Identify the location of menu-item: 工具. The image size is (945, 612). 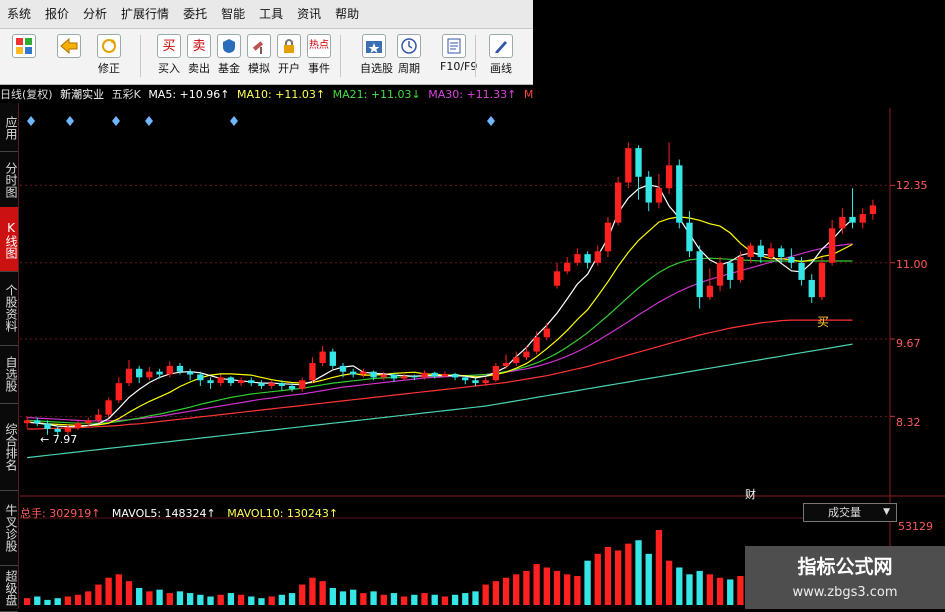
(271, 14).